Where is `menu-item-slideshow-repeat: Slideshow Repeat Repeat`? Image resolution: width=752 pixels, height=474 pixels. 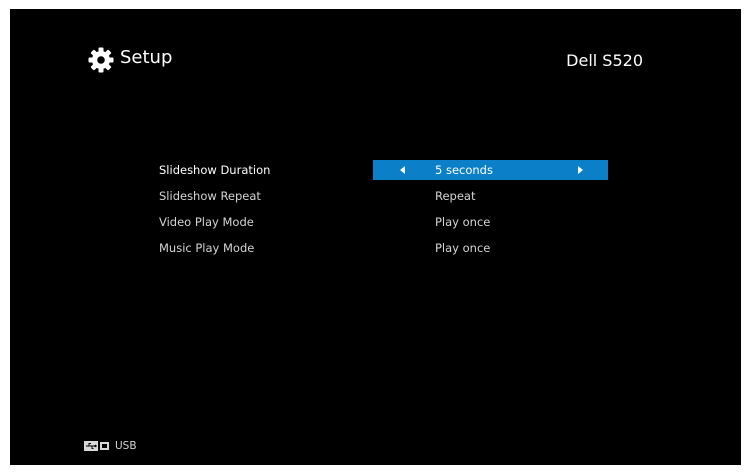 menu-item-slideshow-repeat: Slideshow Repeat Repeat is located at coordinates (375, 196).